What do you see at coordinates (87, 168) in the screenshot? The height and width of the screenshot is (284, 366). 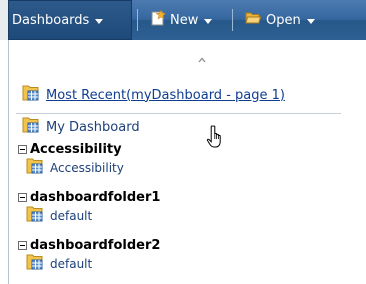 I see `dashboard-item-label: Accessibility` at bounding box center [87, 168].